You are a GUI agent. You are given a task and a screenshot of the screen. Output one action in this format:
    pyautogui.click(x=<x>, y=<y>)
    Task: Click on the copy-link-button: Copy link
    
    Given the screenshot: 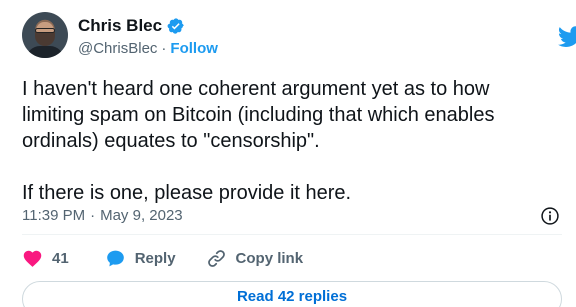 What is the action you would take?
    pyautogui.click(x=255, y=258)
    